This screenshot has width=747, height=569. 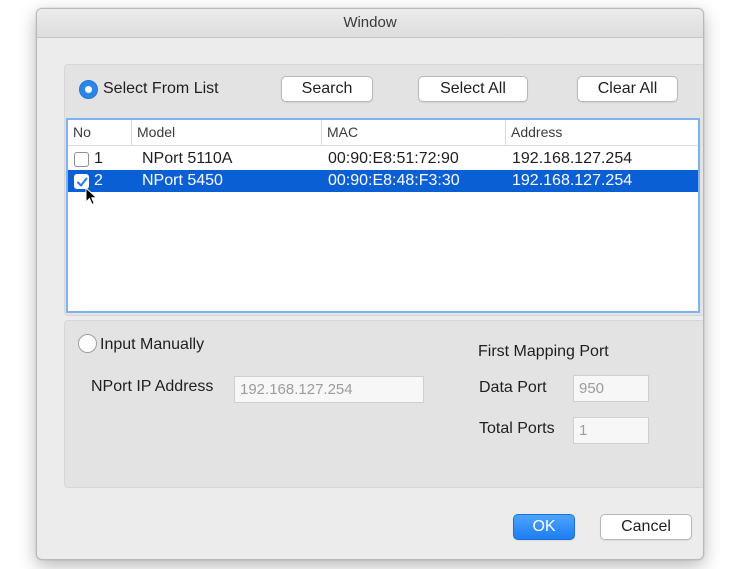 I want to click on row-no: 1, so click(x=98, y=158).